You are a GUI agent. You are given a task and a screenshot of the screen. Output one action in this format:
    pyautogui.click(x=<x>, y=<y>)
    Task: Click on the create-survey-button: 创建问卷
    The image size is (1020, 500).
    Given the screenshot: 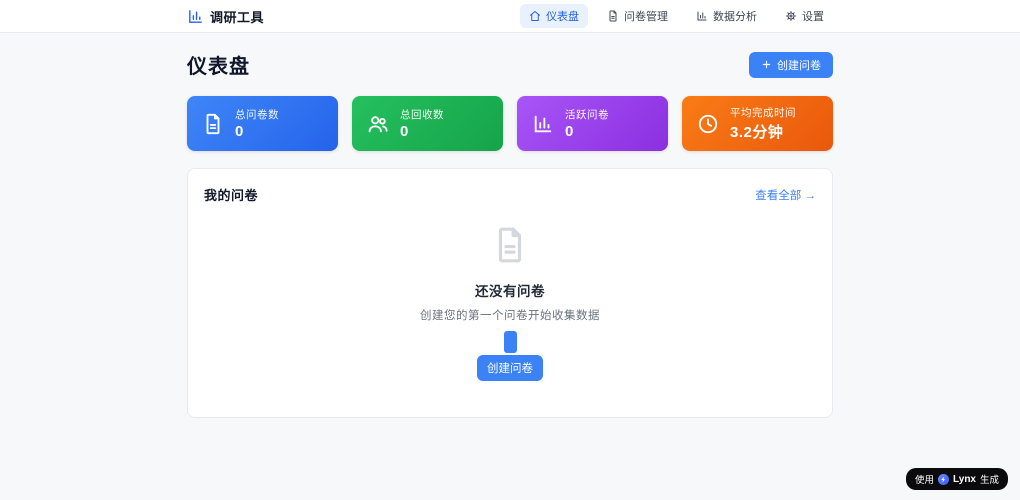 What is the action you would take?
    pyautogui.click(x=791, y=64)
    